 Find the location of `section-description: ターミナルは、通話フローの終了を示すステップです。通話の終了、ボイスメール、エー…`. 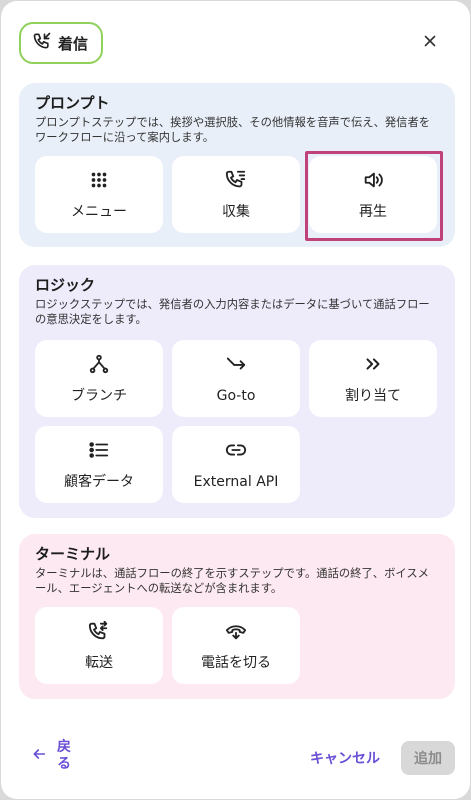

section-description: ターミナルは、通話フローの終了を示すステップです。通話の終了、ボイスメール、エー… is located at coordinates (232, 581).